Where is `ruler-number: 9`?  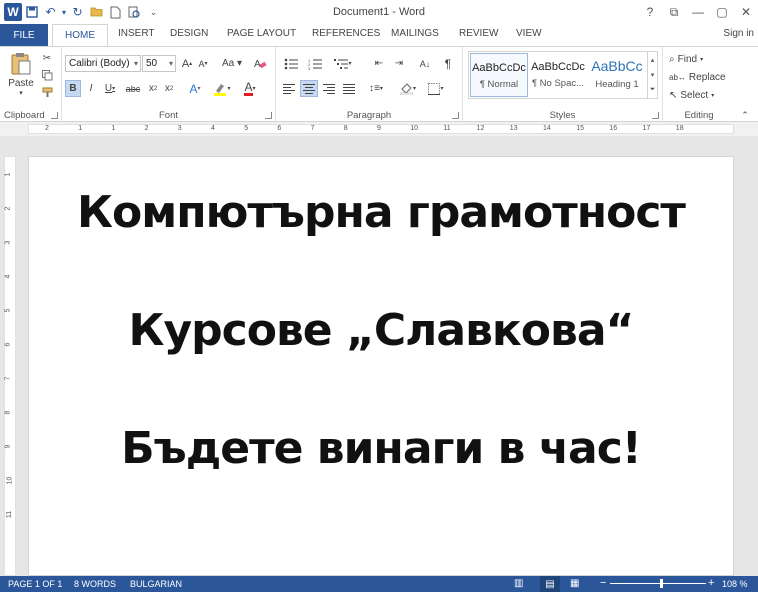
ruler-number: 9 is located at coordinates (379, 128).